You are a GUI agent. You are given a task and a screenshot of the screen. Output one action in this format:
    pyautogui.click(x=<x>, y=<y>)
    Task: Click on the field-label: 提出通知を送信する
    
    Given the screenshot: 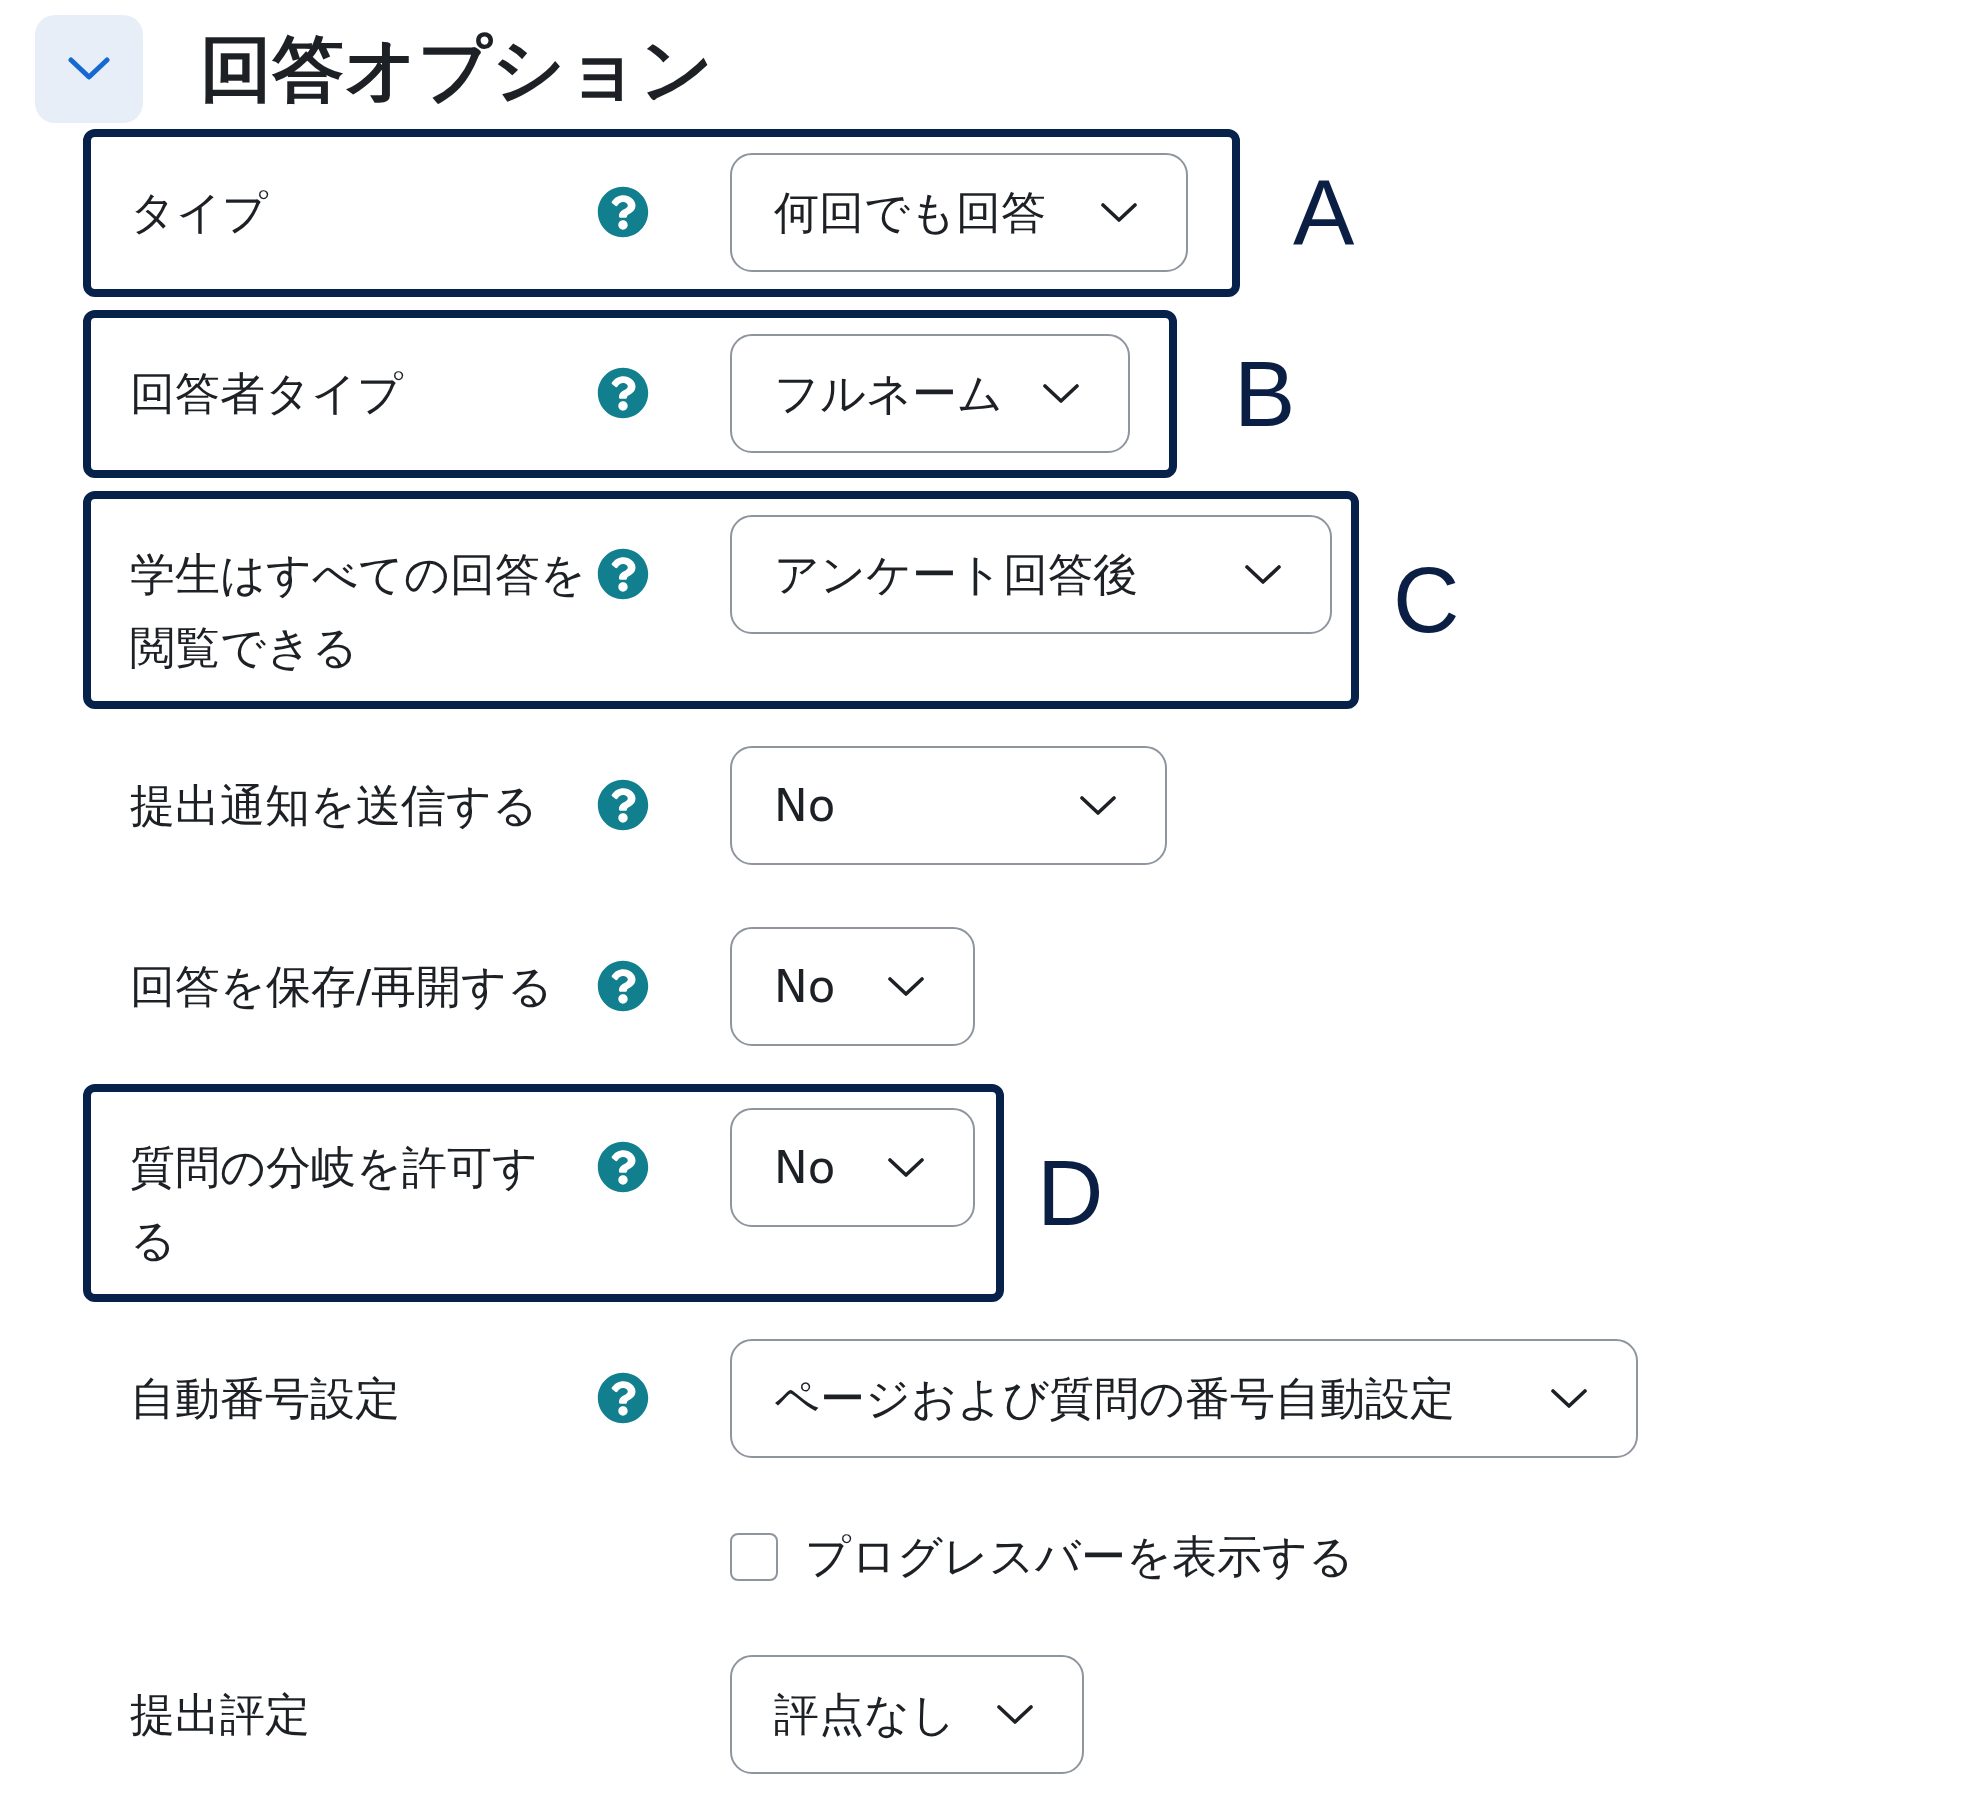 What is the action you would take?
    pyautogui.click(x=334, y=806)
    